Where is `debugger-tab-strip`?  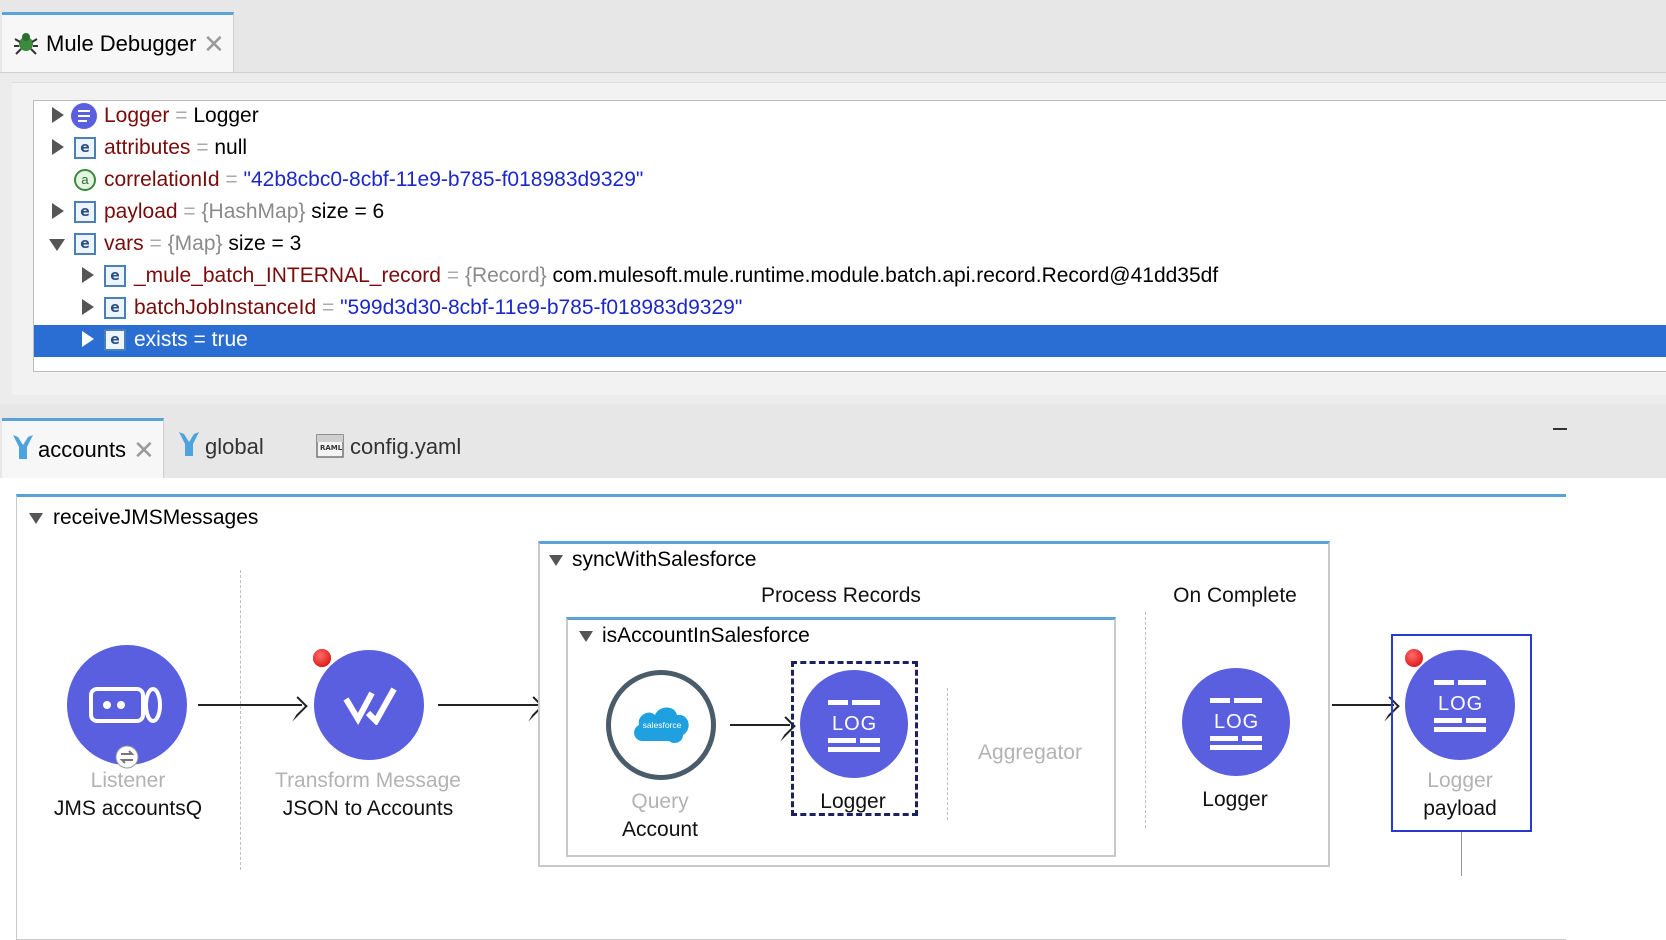 debugger-tab-strip is located at coordinates (833, 36).